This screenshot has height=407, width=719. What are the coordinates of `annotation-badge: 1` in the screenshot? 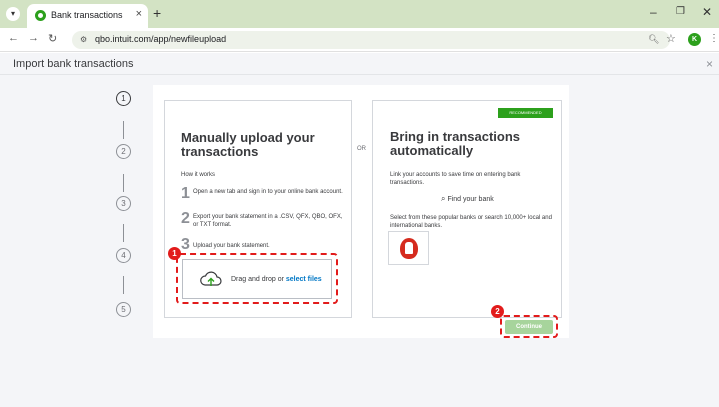 It's located at (174, 253).